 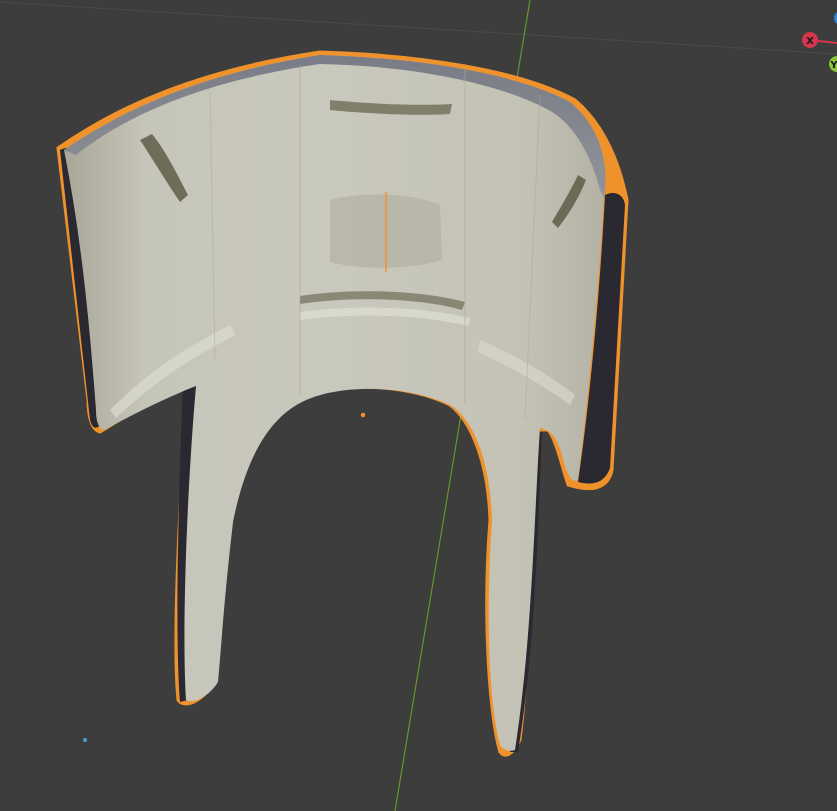 I want to click on gizmo-x-label: X, so click(x=810, y=41).